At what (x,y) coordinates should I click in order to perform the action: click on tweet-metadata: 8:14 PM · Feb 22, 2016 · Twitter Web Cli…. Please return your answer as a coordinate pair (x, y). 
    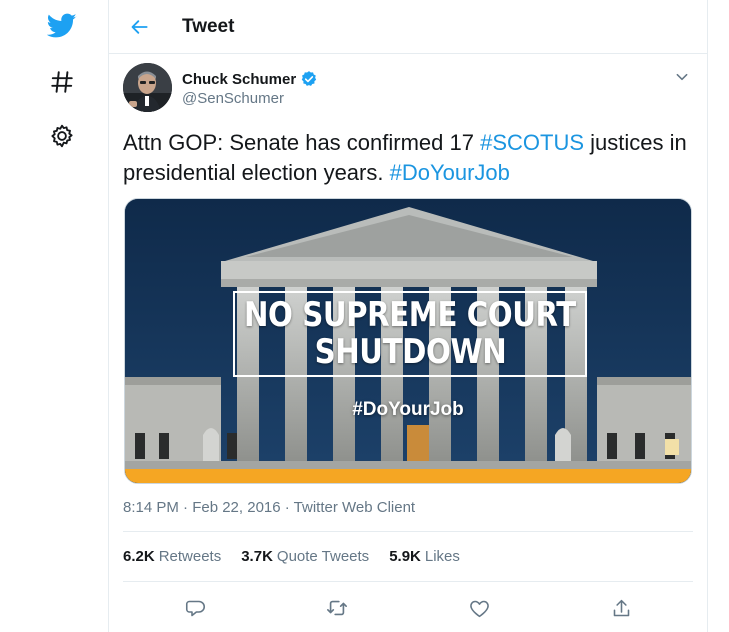
    Looking at the image, I should click on (269, 507).